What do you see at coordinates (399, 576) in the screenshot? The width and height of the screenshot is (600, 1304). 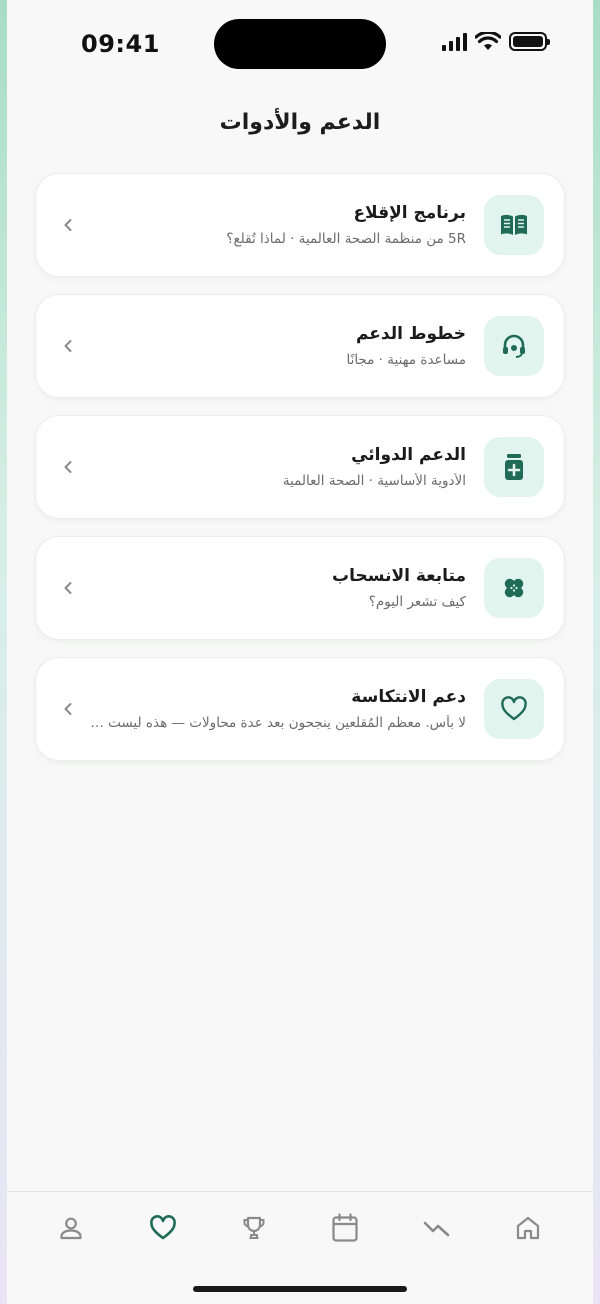 I see `card-title: متابعة الانسحاب` at bounding box center [399, 576].